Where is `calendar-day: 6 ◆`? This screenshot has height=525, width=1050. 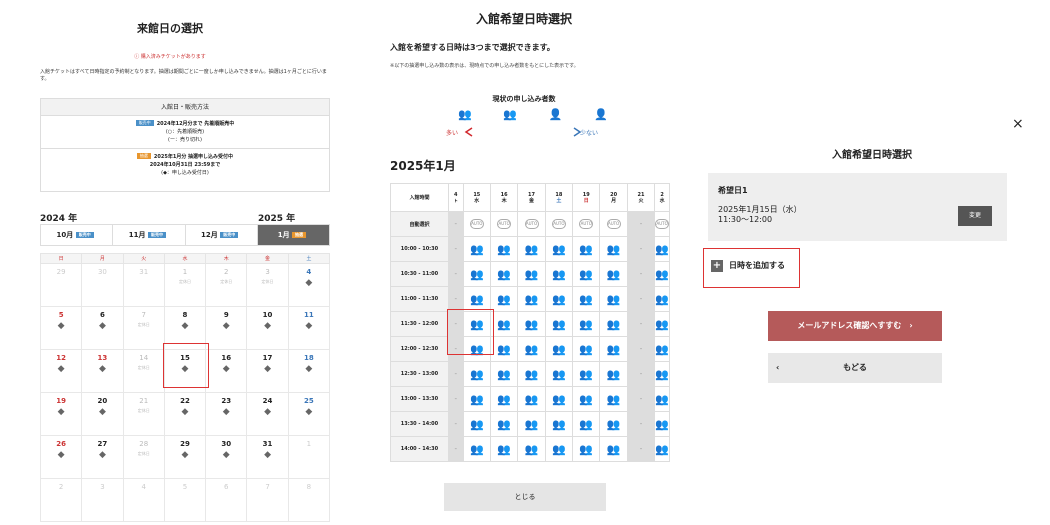
calendar-day: 6 ◆ is located at coordinates (102, 328).